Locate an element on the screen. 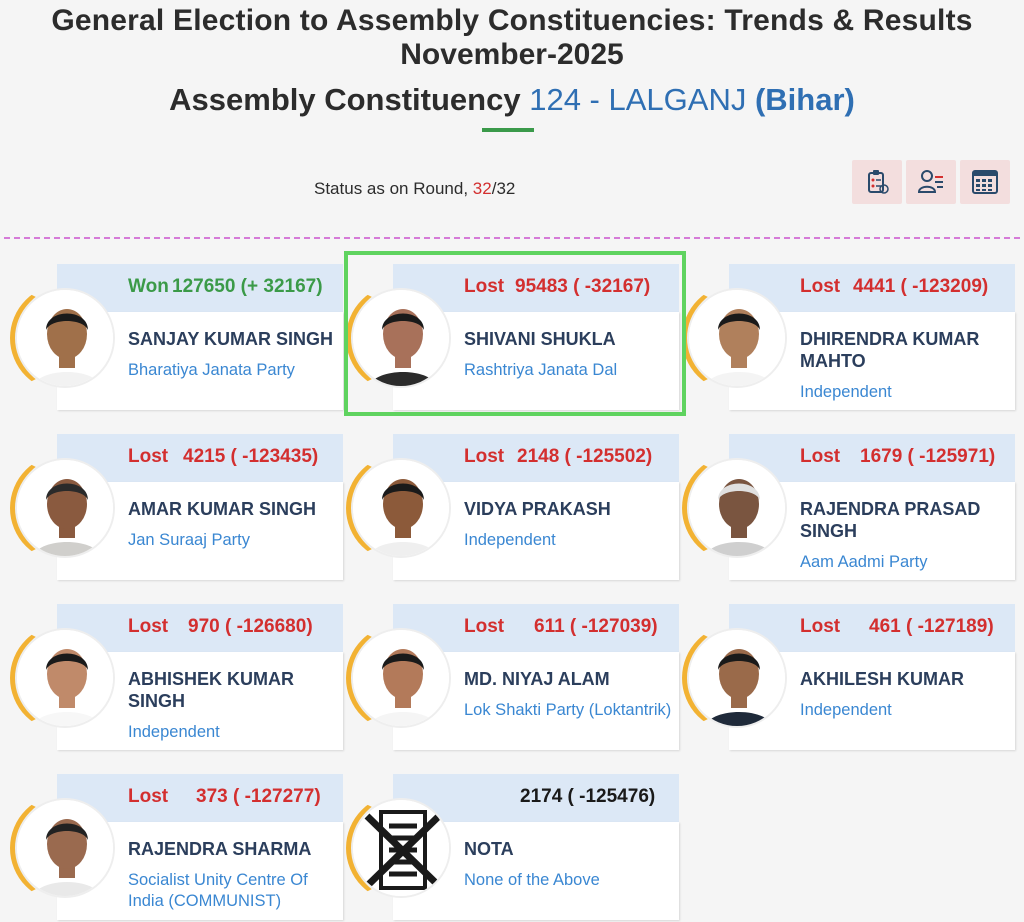 The image size is (1024, 922). party-name: None of the Above is located at coordinates (532, 880).